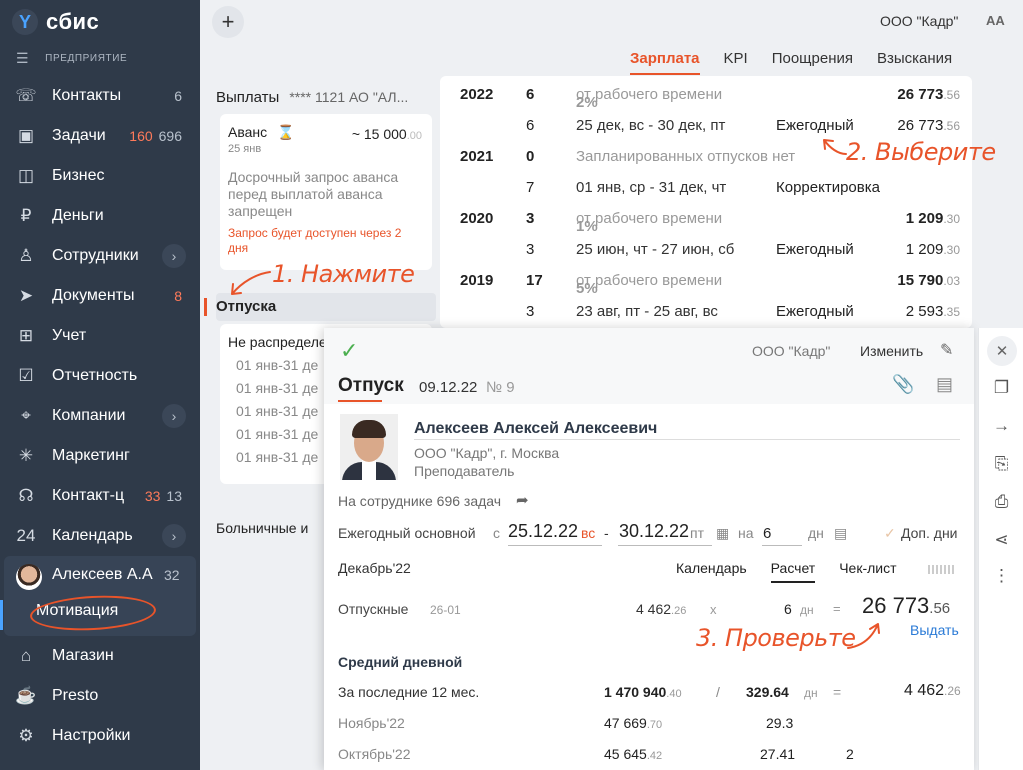 This screenshot has width=1023, height=770. Describe the element at coordinates (387, 134) in the screenshot. I see `advance-amount: ~ 15 000.00` at that location.